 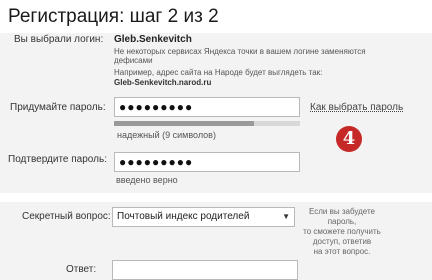 I want to click on password-strength-bar, so click(x=207, y=123).